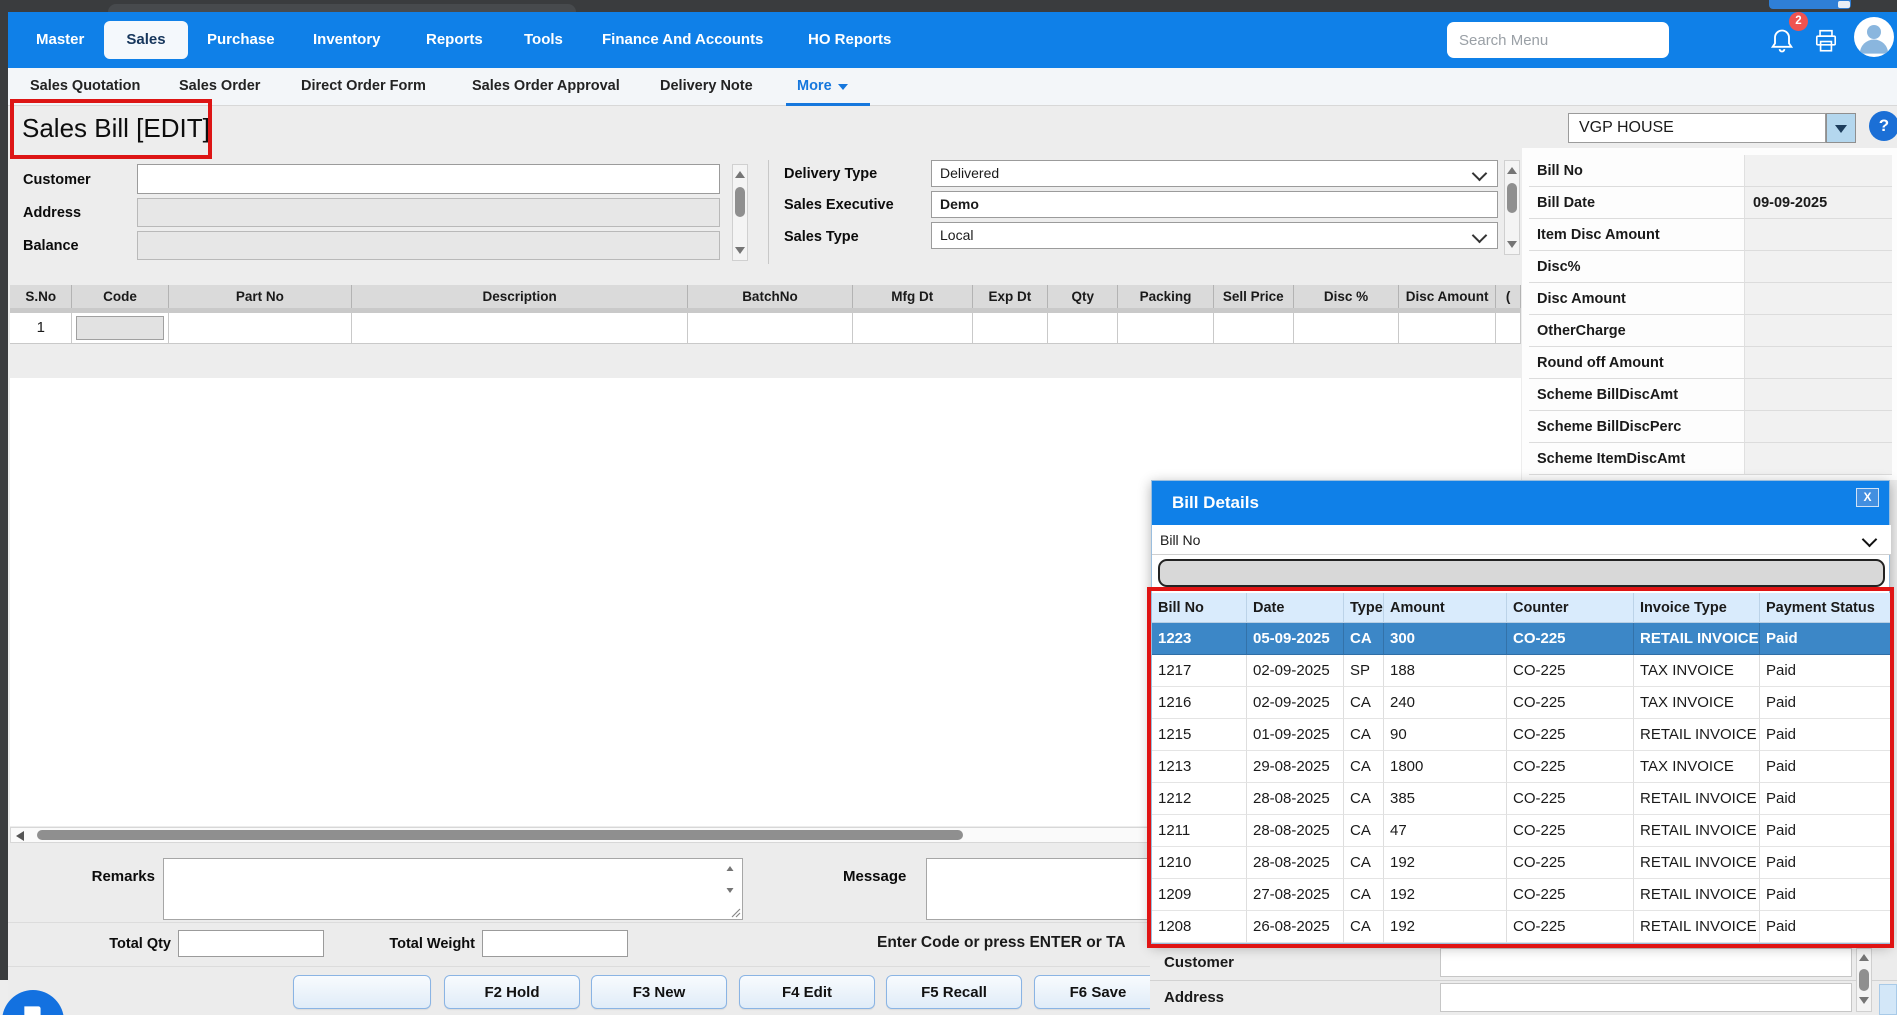 This screenshot has height=1015, width=1897. What do you see at coordinates (1826, 41) in the screenshot?
I see `print-icon` at bounding box center [1826, 41].